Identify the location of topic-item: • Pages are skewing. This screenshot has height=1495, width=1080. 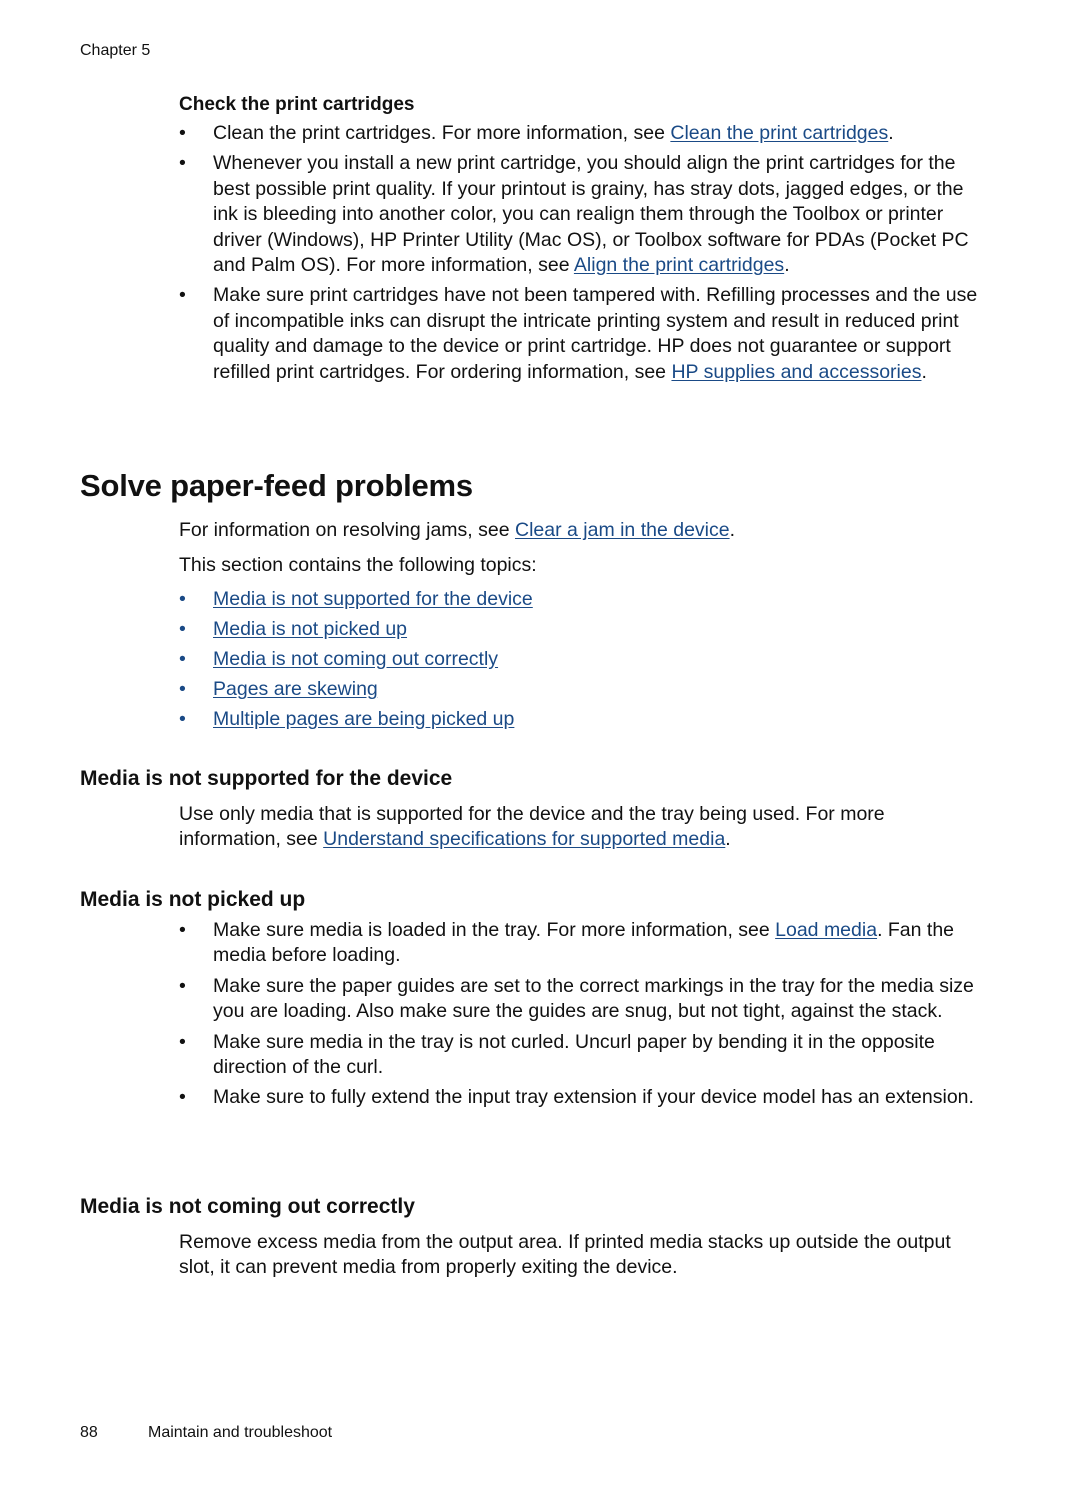
(579, 689).